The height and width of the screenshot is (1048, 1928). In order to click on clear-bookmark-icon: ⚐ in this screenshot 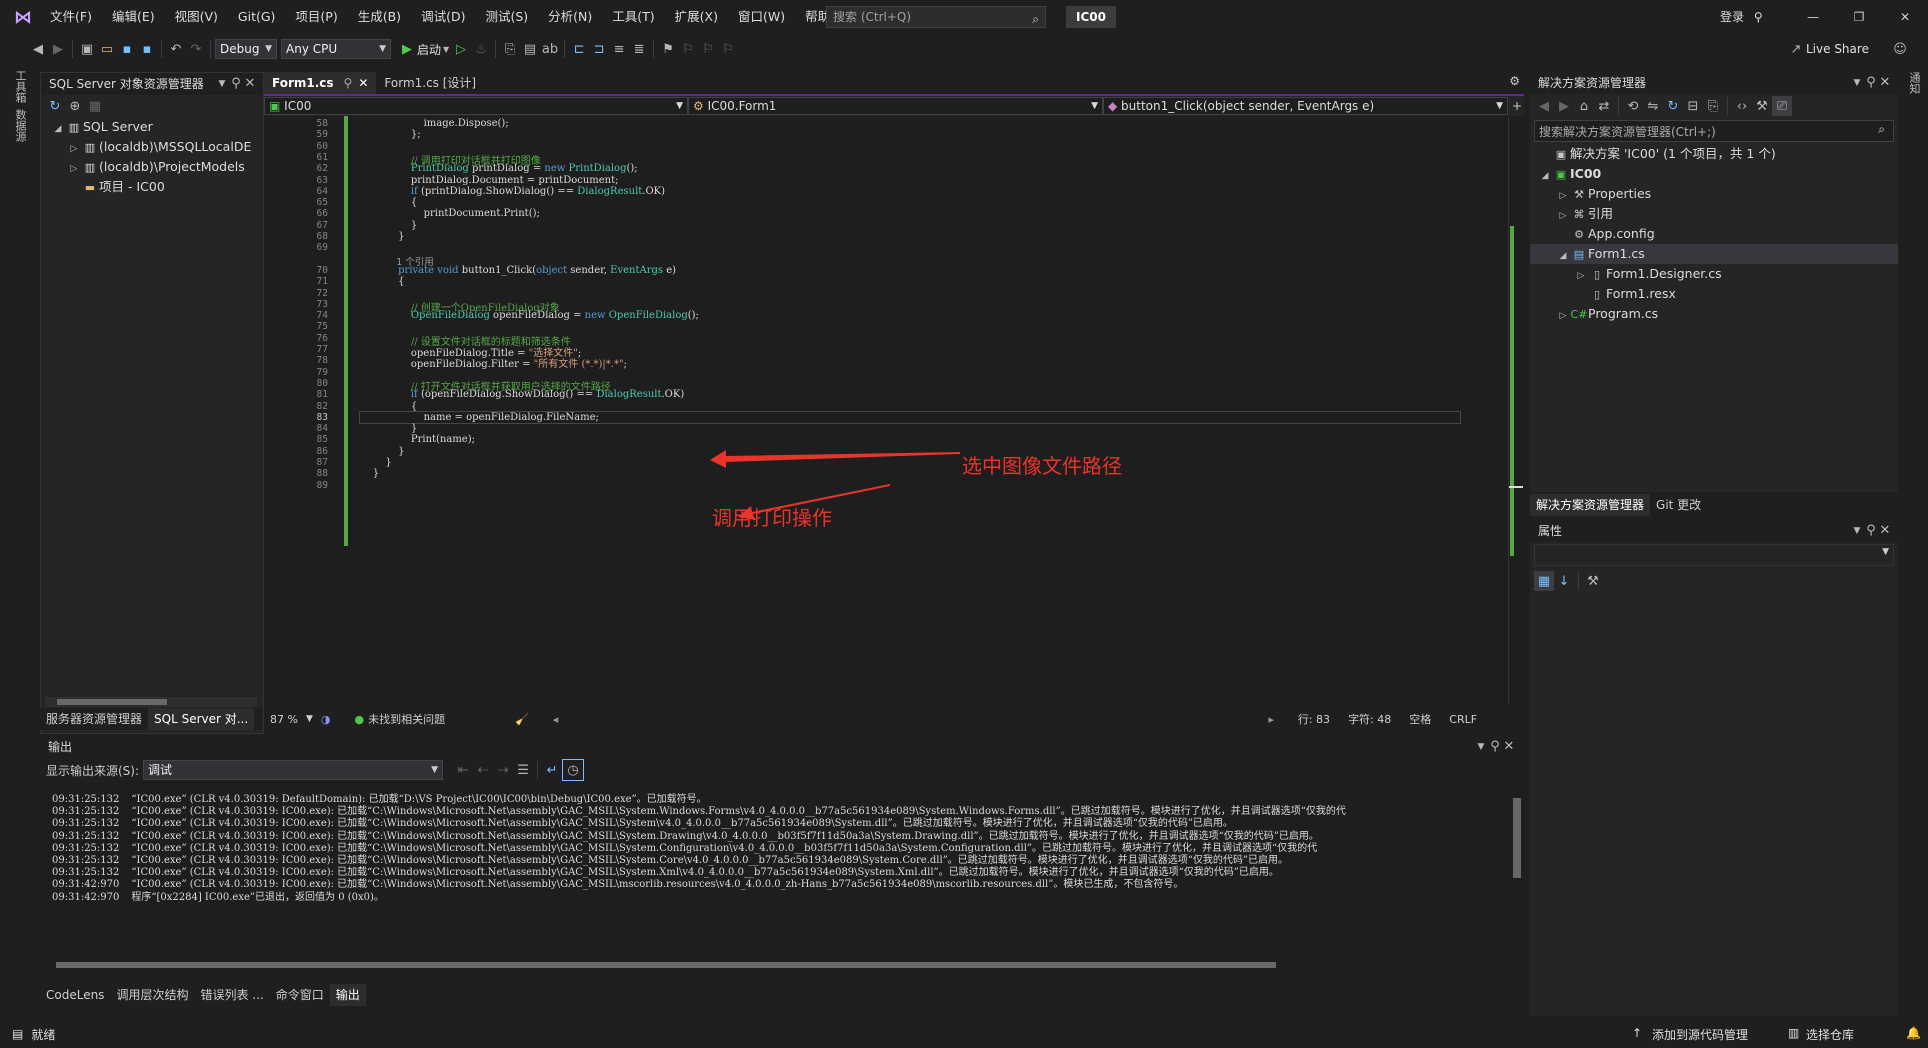, I will do `click(728, 49)`.